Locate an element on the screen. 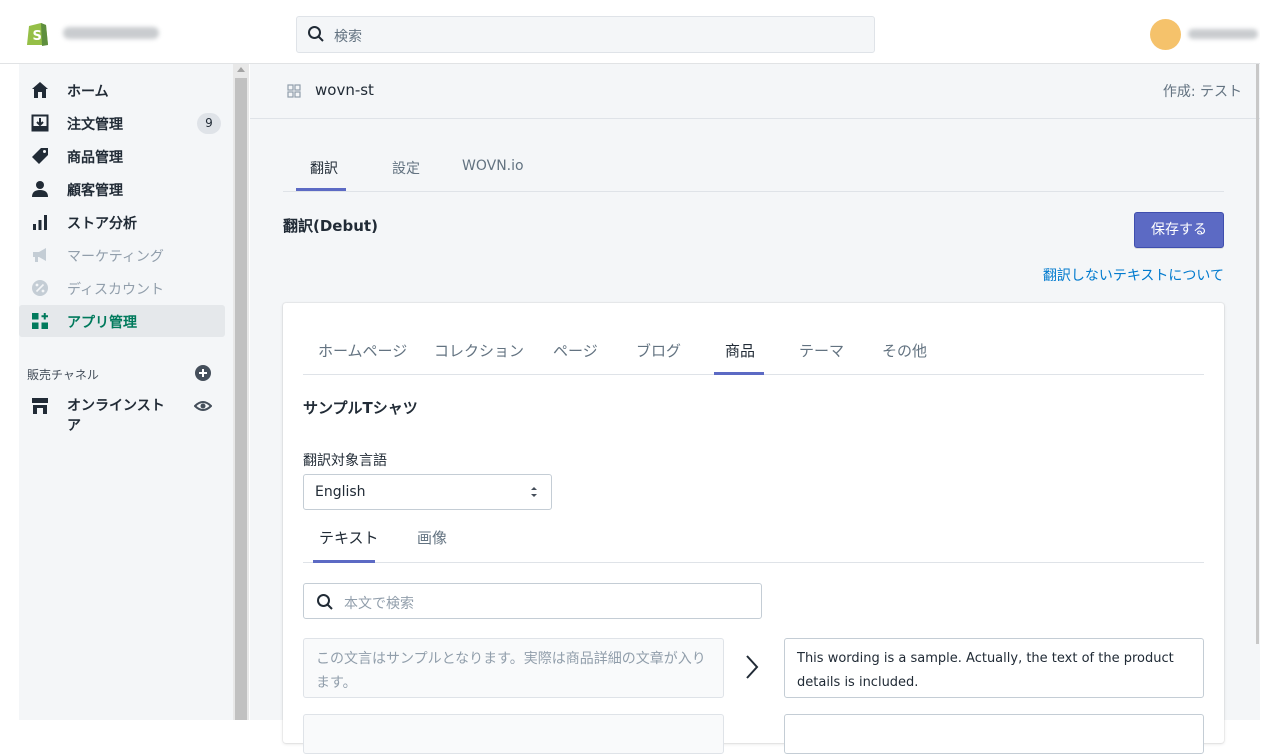  sidebar-scrollbar is located at coordinates (241, 392).